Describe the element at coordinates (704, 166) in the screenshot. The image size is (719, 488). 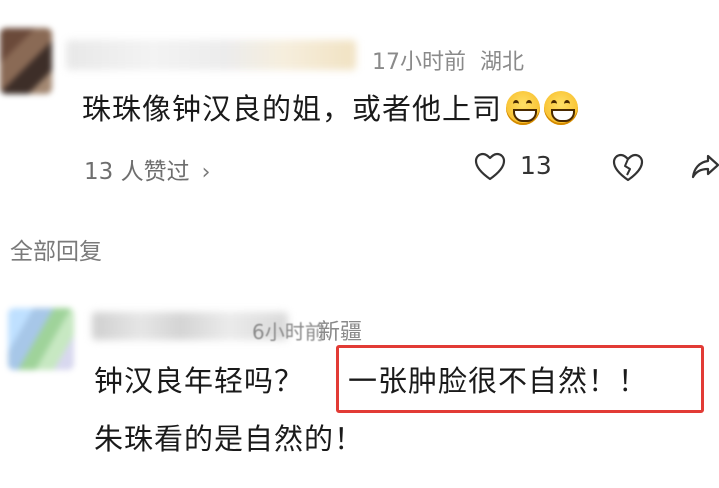
I see `share-icon` at that location.